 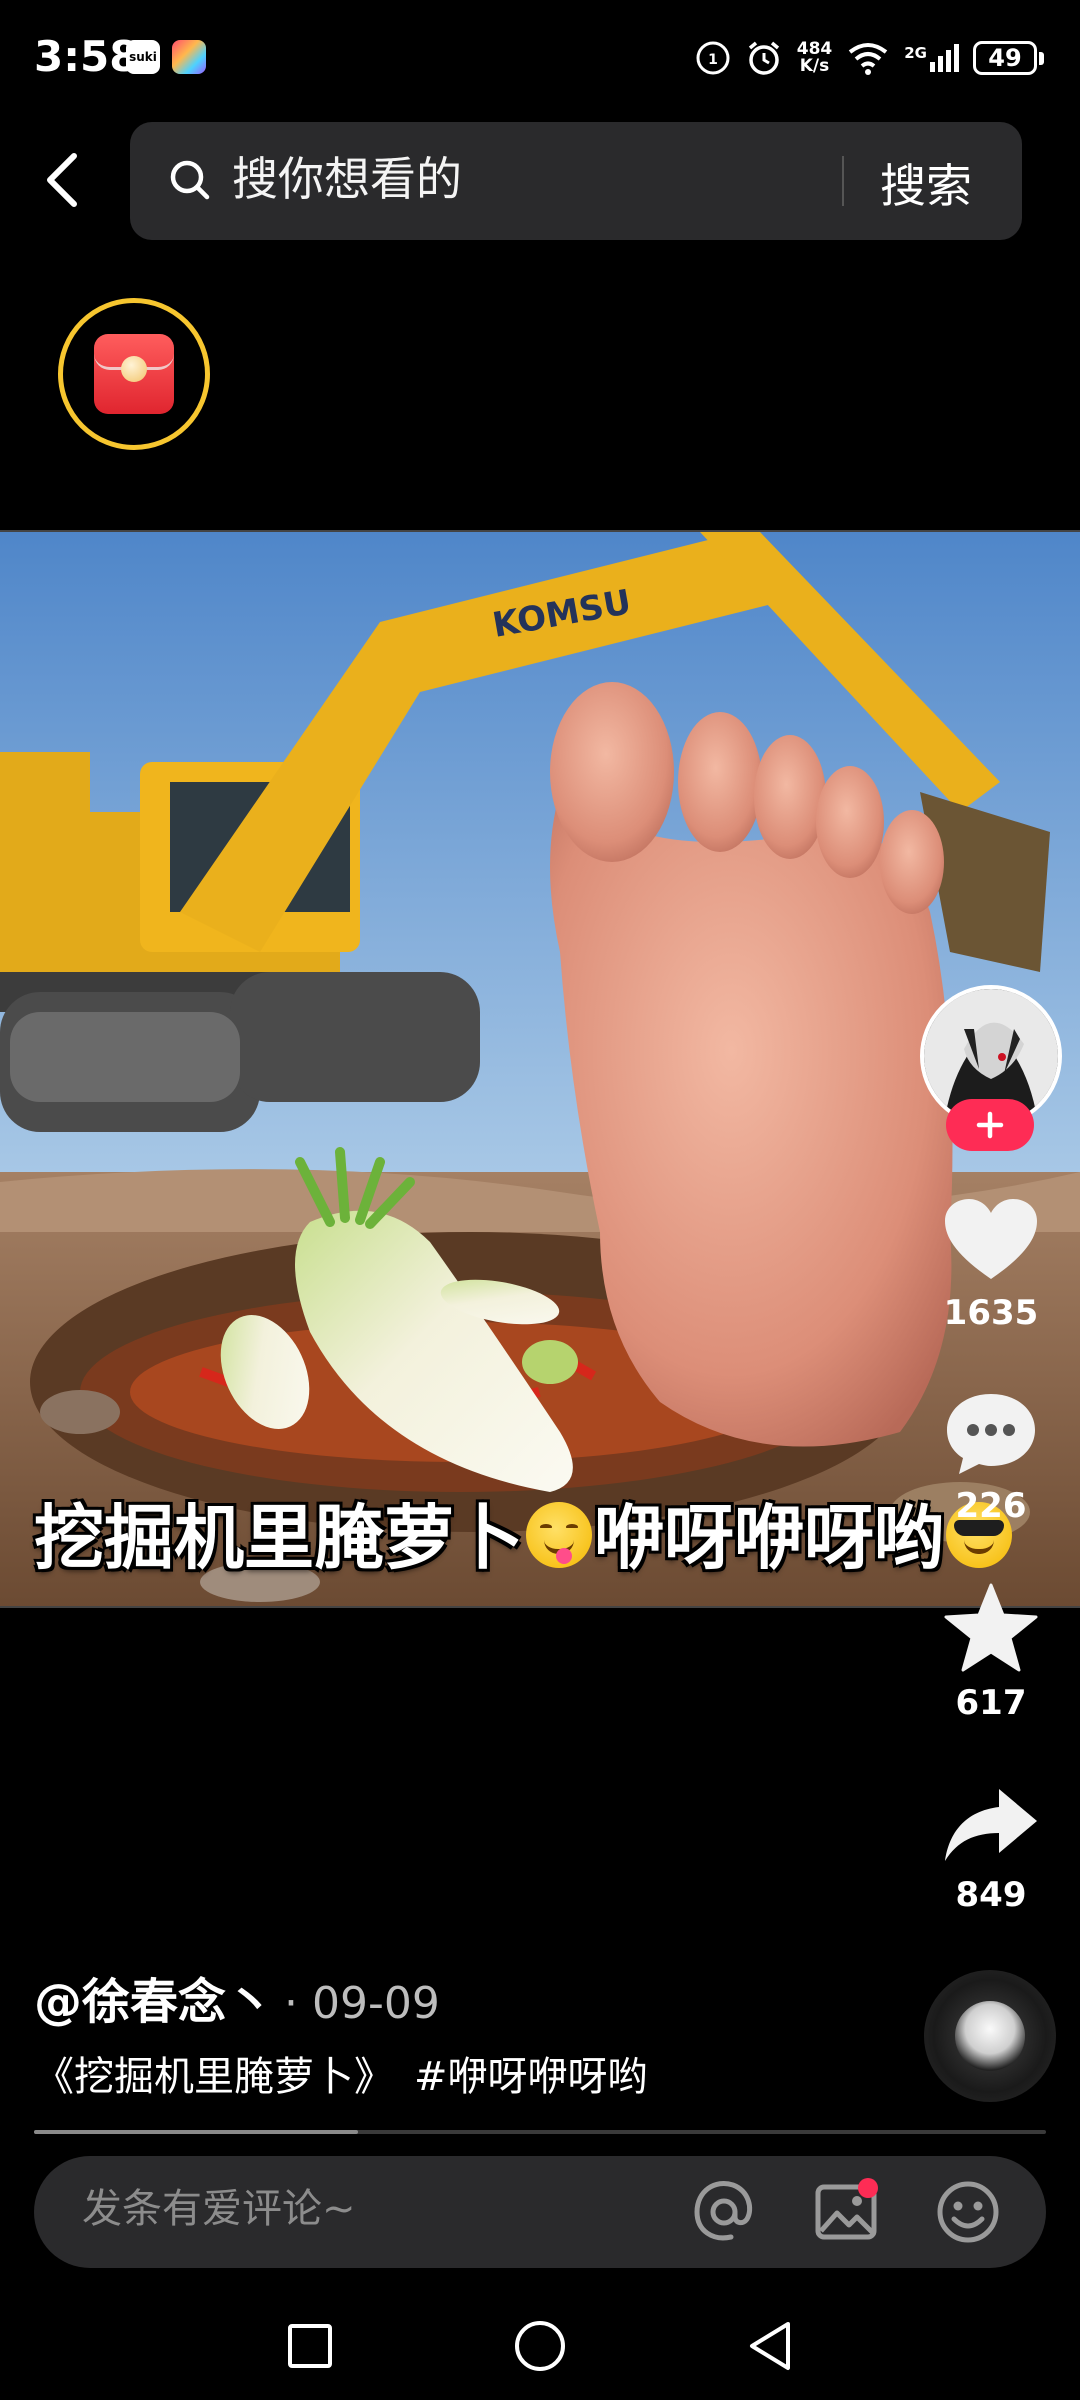 I want to click on circle-icon, so click(x=540, y=2346).